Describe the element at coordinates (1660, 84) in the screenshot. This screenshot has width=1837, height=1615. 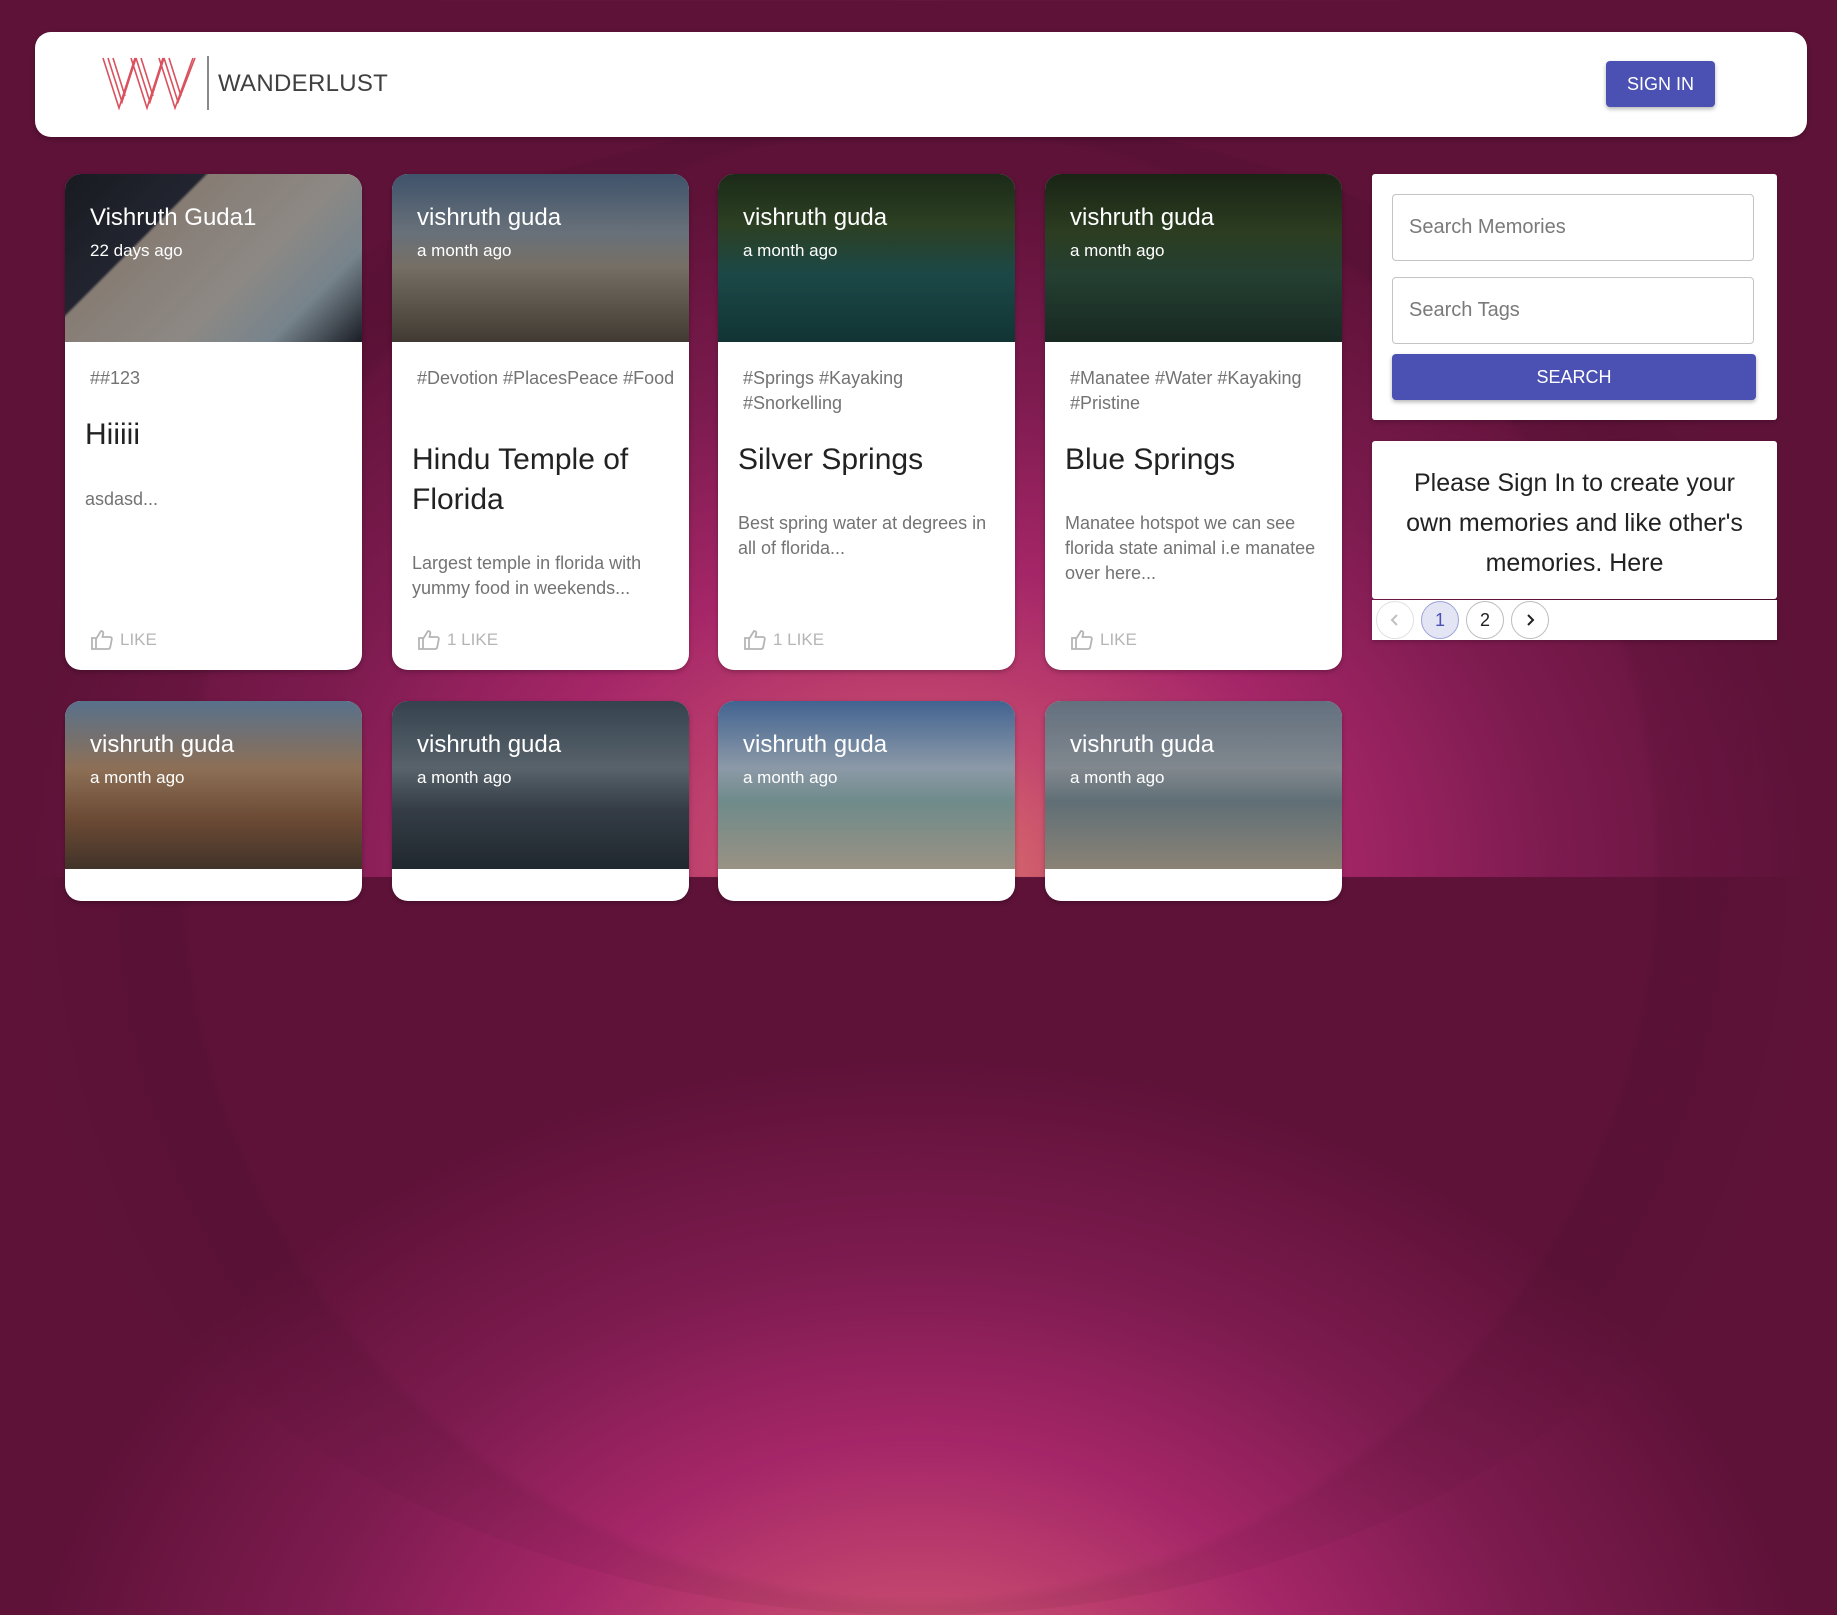
I see `sign-in-button: SIGN IN` at that location.